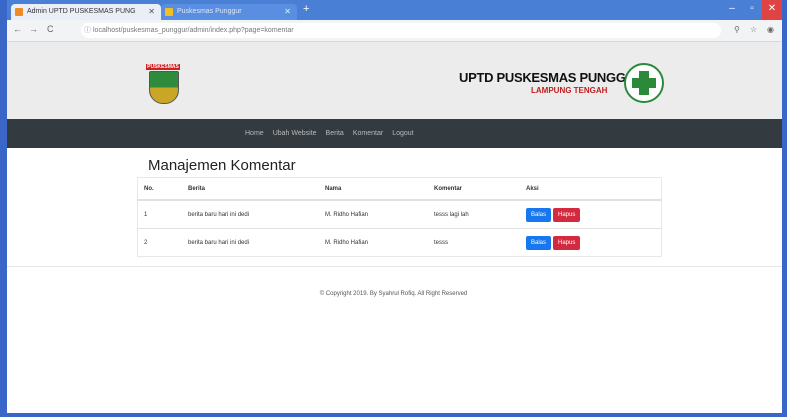 This screenshot has width=787, height=417. I want to click on nav-item-logout: Logout, so click(402, 133).